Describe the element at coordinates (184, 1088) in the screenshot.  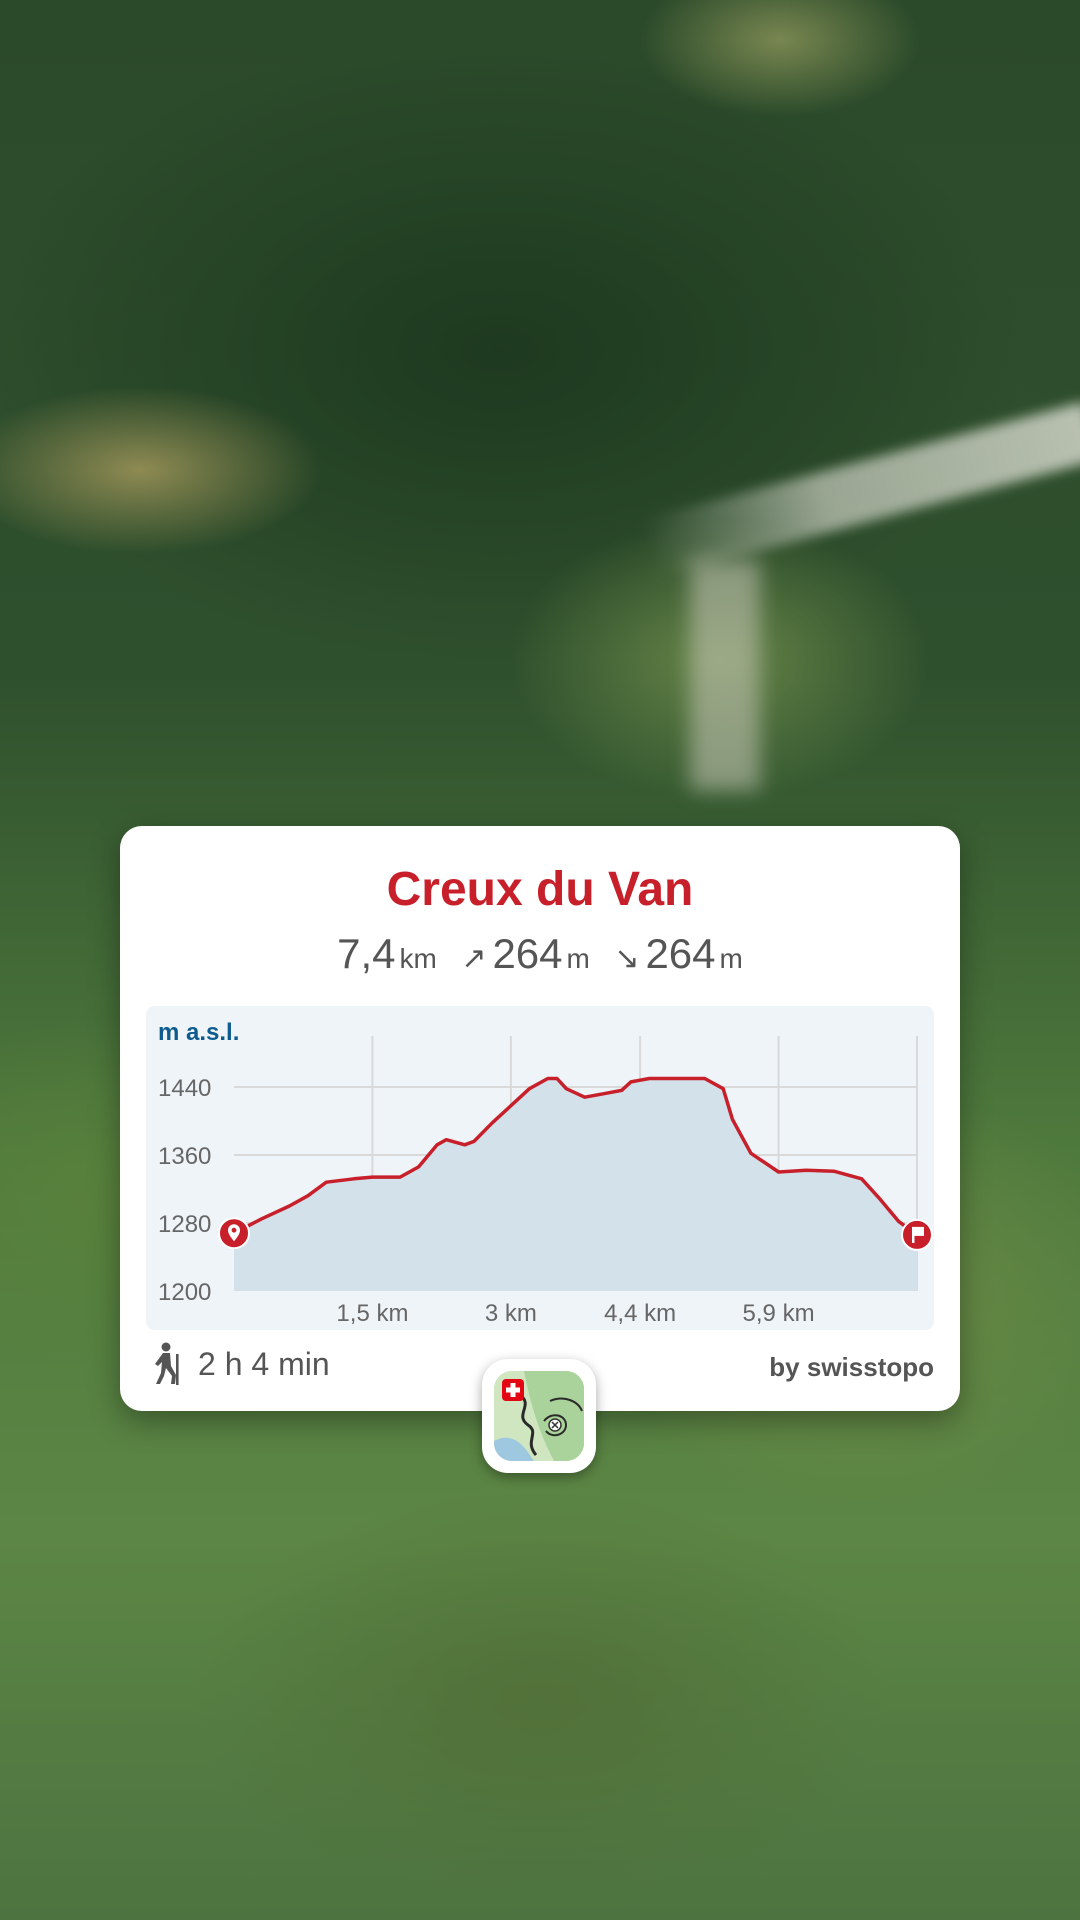
I see `y-tick-label: 1440` at that location.